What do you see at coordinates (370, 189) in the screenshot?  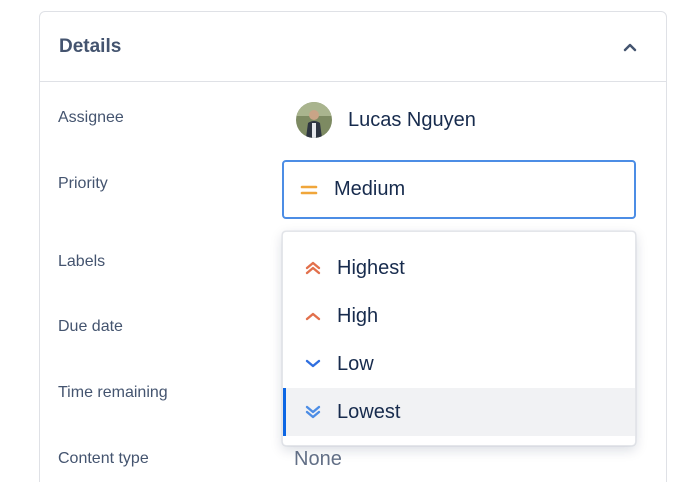 I see `priority-selected-value: Medium` at bounding box center [370, 189].